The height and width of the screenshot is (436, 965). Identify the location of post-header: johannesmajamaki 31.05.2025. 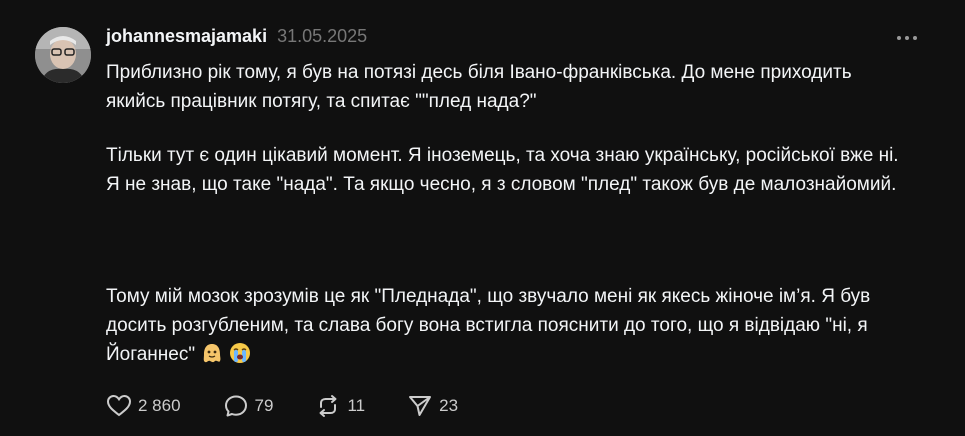
(236, 36).